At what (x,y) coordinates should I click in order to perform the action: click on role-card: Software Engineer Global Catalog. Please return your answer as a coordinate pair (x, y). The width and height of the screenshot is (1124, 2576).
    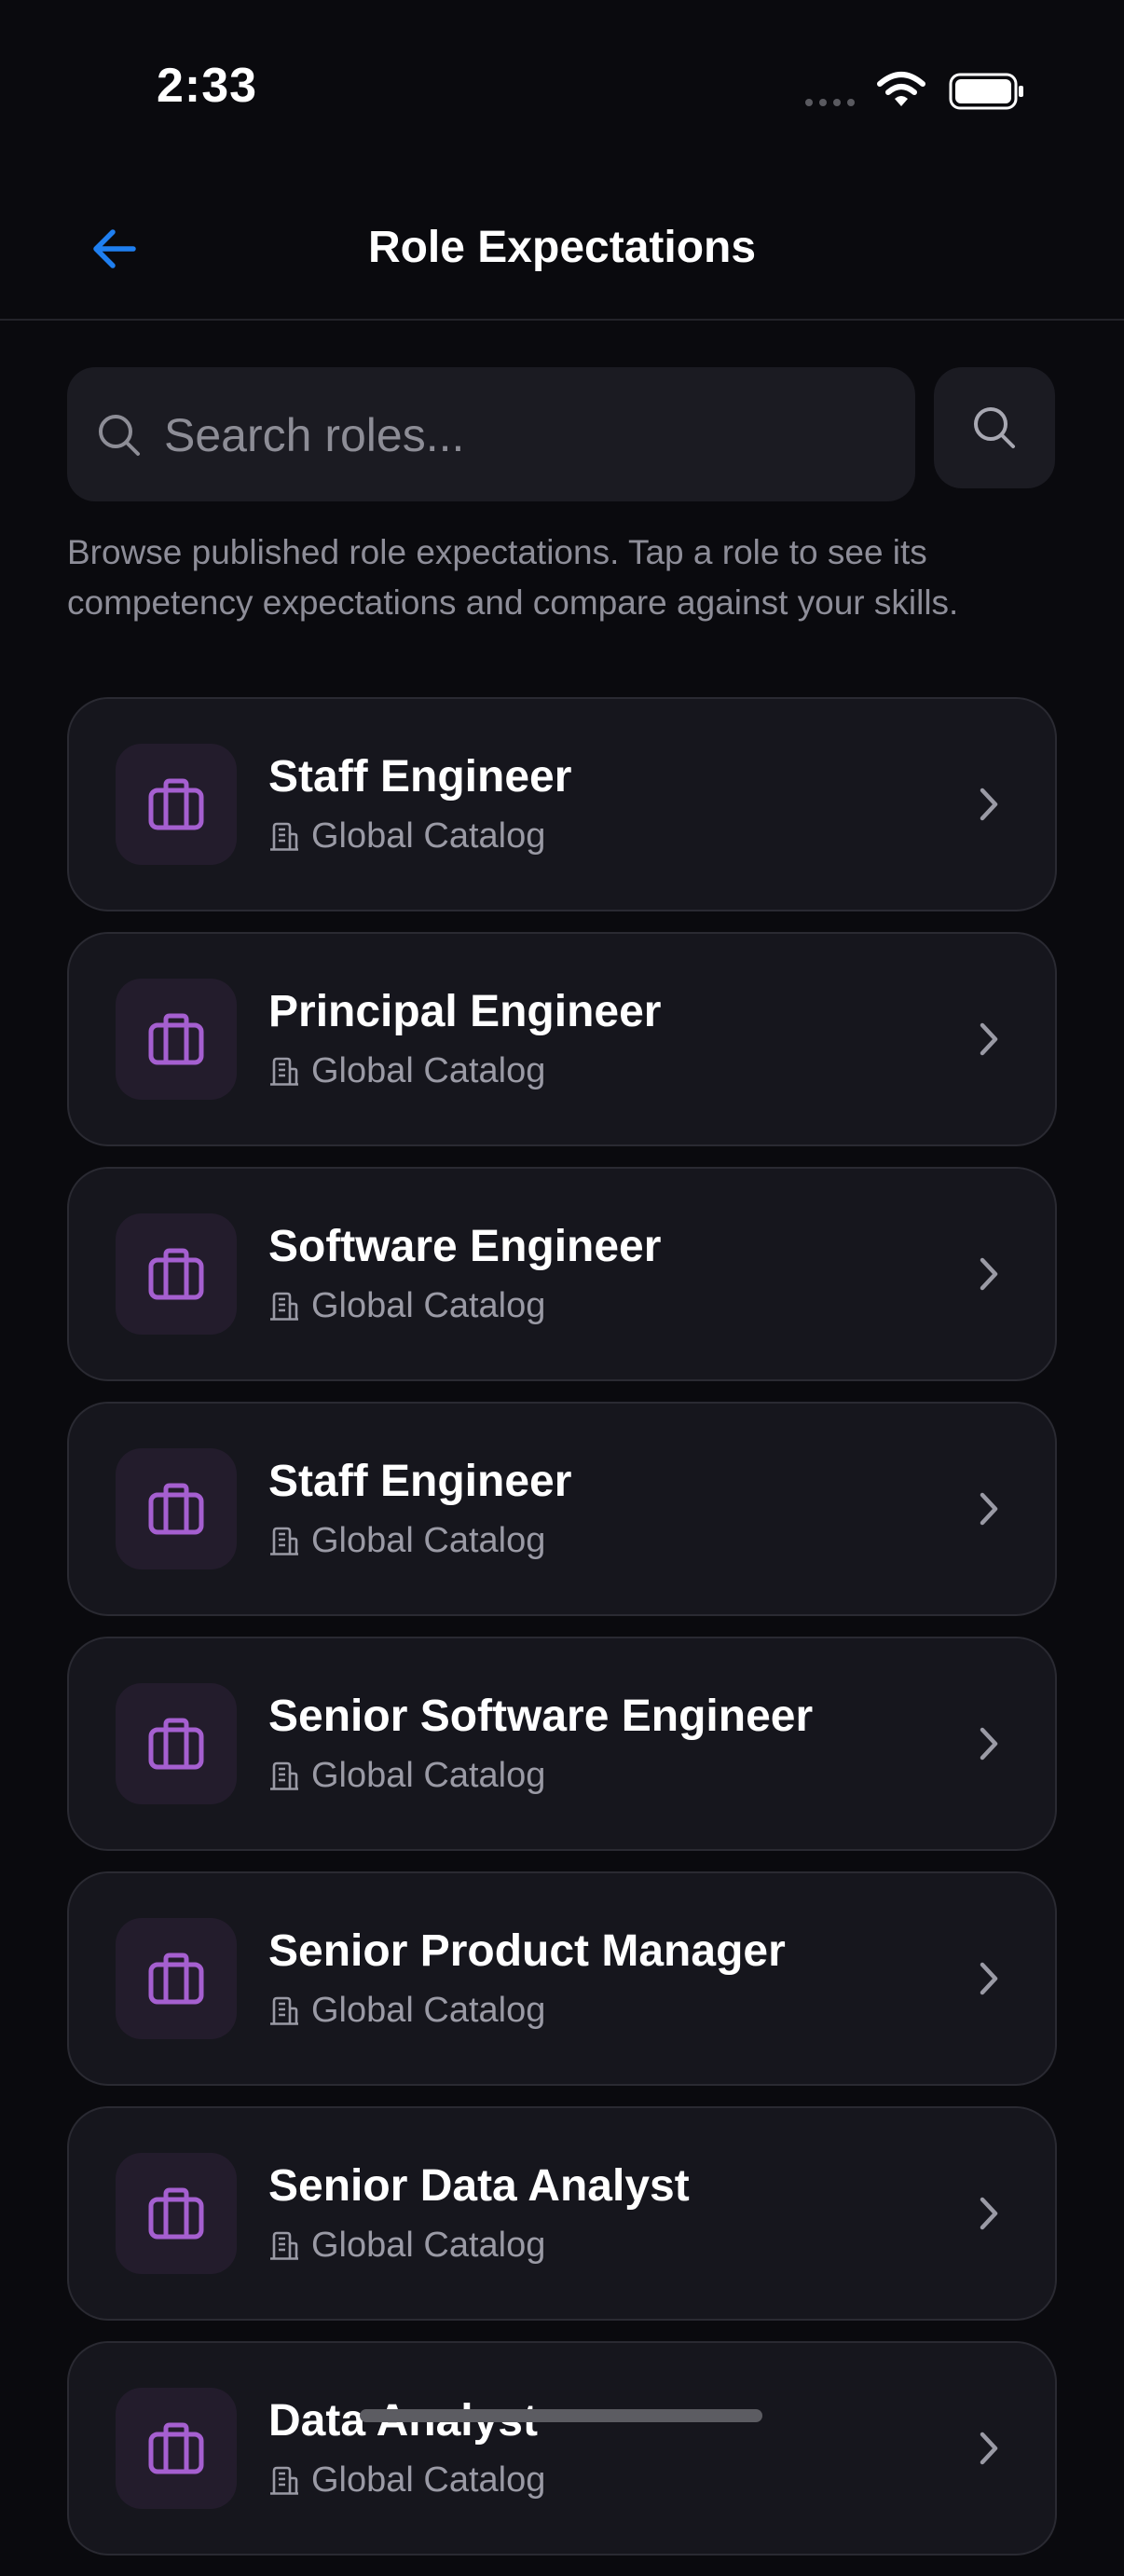
    Looking at the image, I should click on (562, 1274).